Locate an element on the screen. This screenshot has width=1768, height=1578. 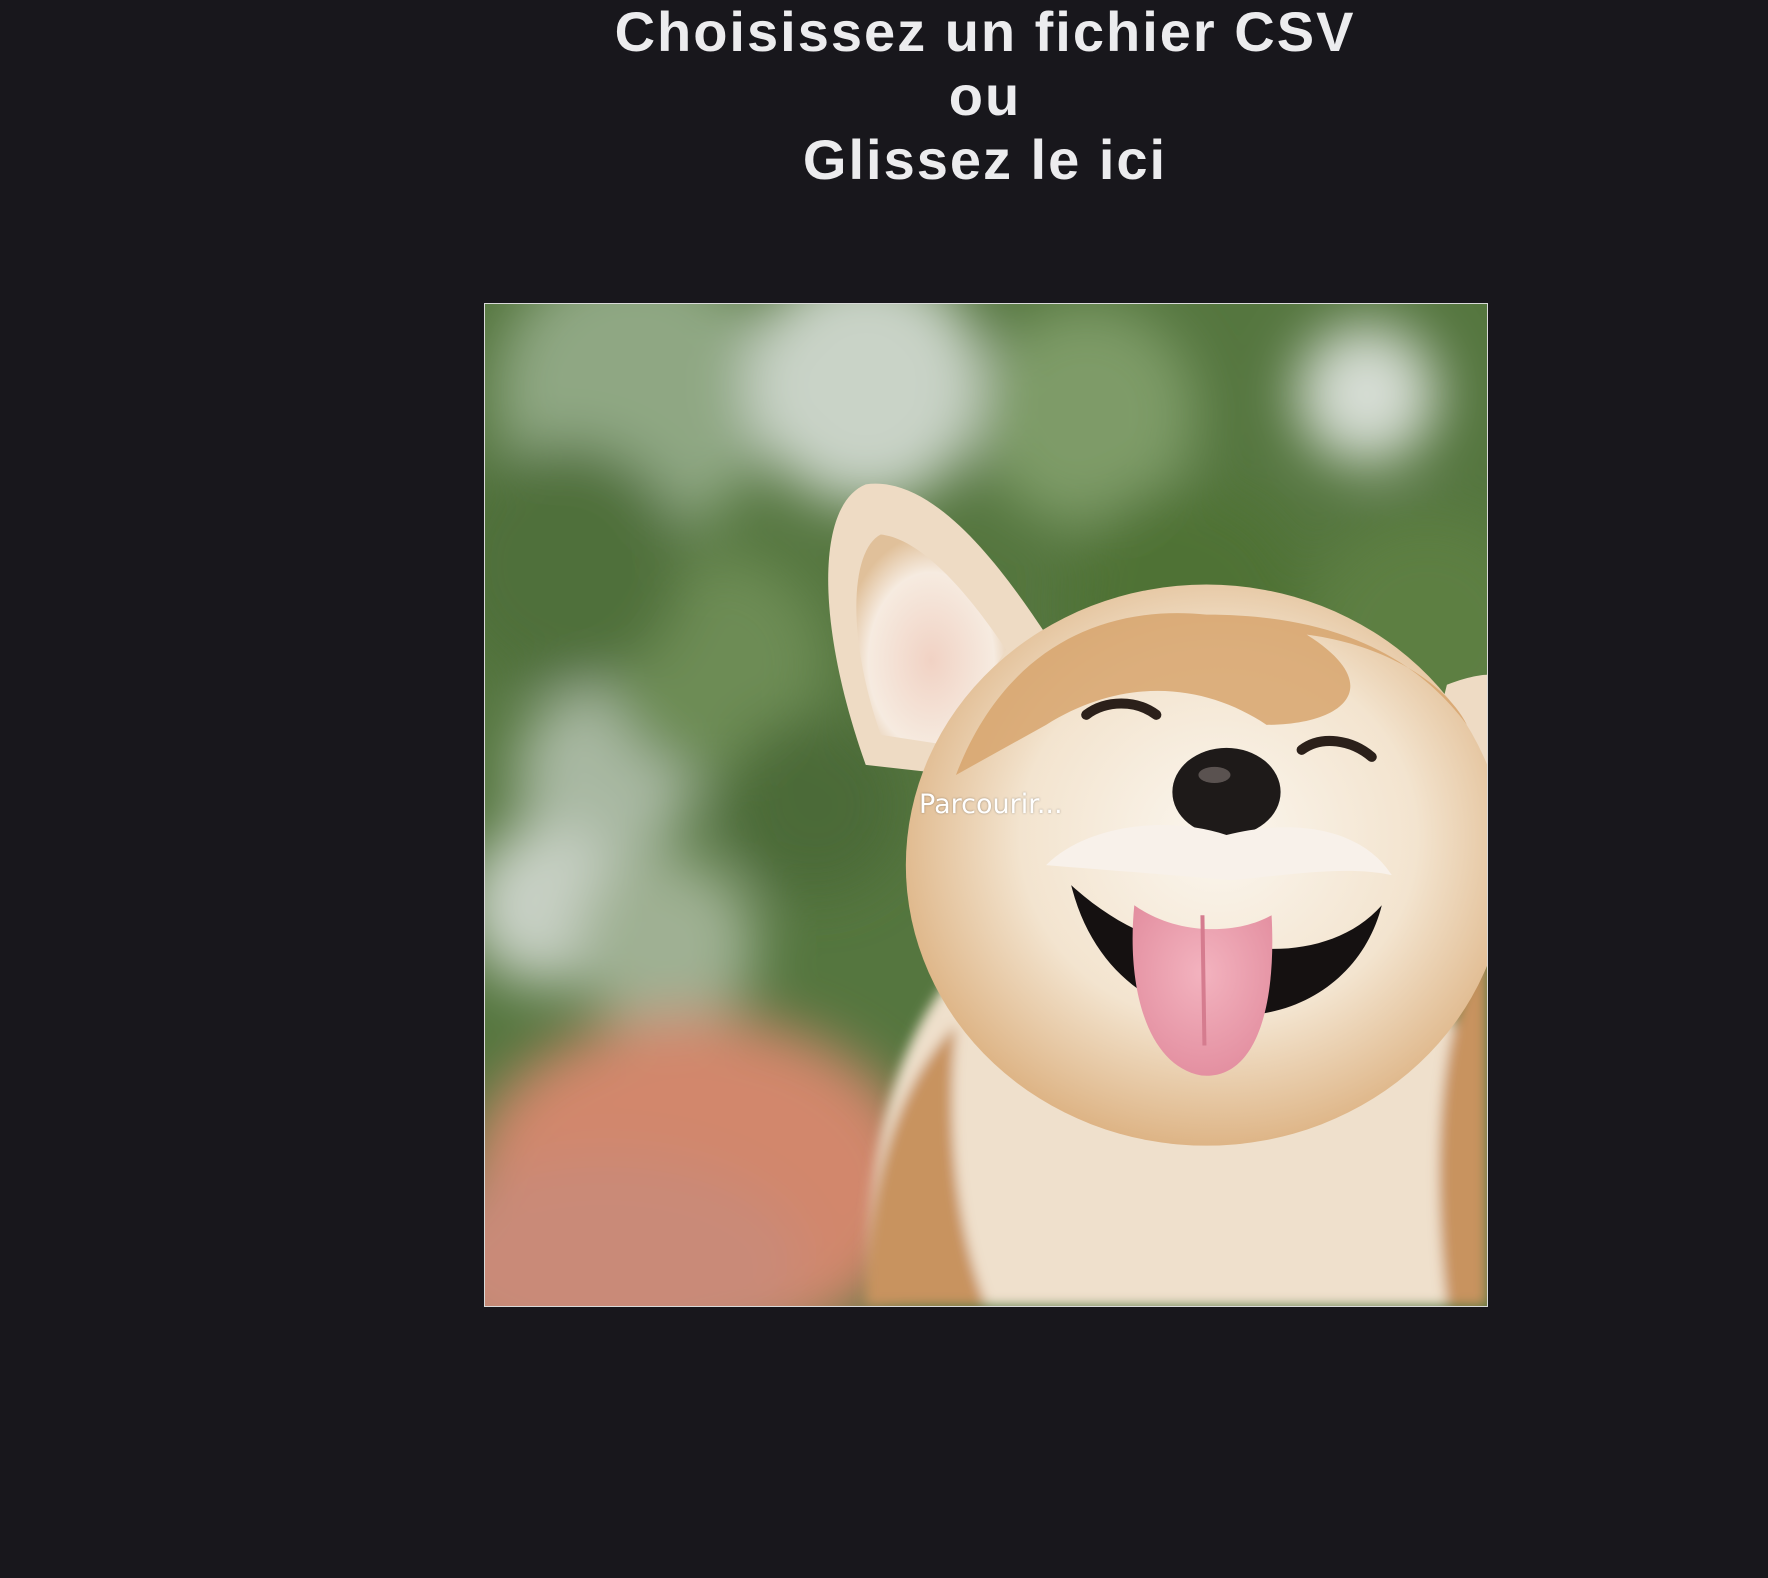
heading-line-drop: Glissez le ici is located at coordinates (985, 159).